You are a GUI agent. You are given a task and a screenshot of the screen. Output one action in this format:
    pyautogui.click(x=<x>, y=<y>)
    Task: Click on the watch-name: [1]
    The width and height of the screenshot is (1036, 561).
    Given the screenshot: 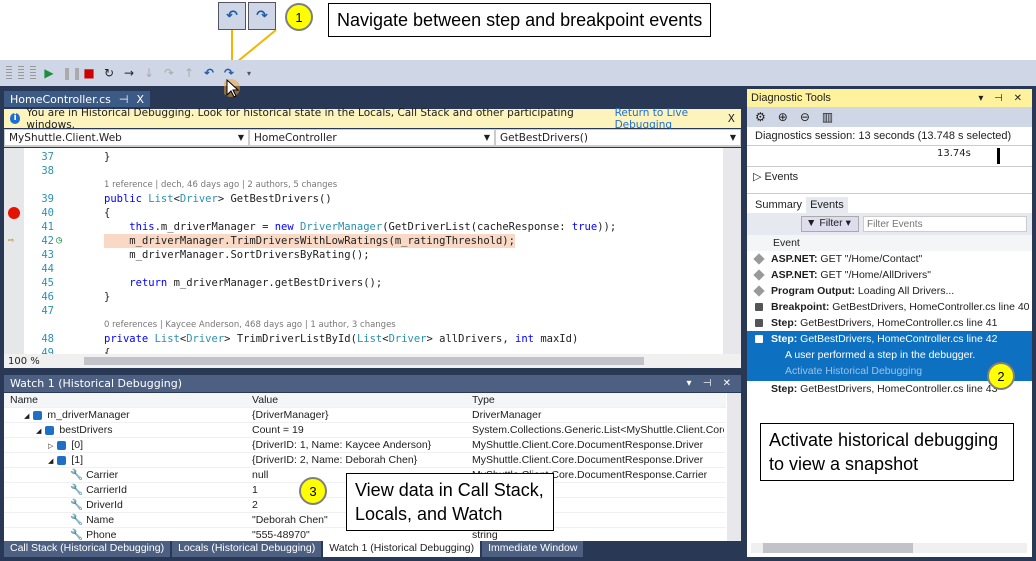 What is the action you would take?
    pyautogui.click(x=77, y=460)
    